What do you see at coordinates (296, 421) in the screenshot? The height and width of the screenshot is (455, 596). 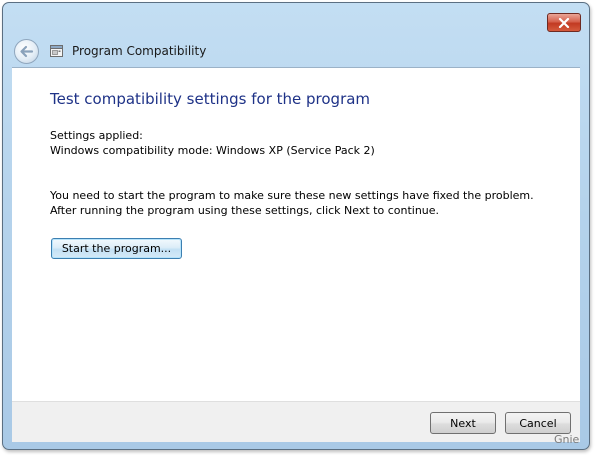 I see `dialog-footer: Next Cancel` at bounding box center [296, 421].